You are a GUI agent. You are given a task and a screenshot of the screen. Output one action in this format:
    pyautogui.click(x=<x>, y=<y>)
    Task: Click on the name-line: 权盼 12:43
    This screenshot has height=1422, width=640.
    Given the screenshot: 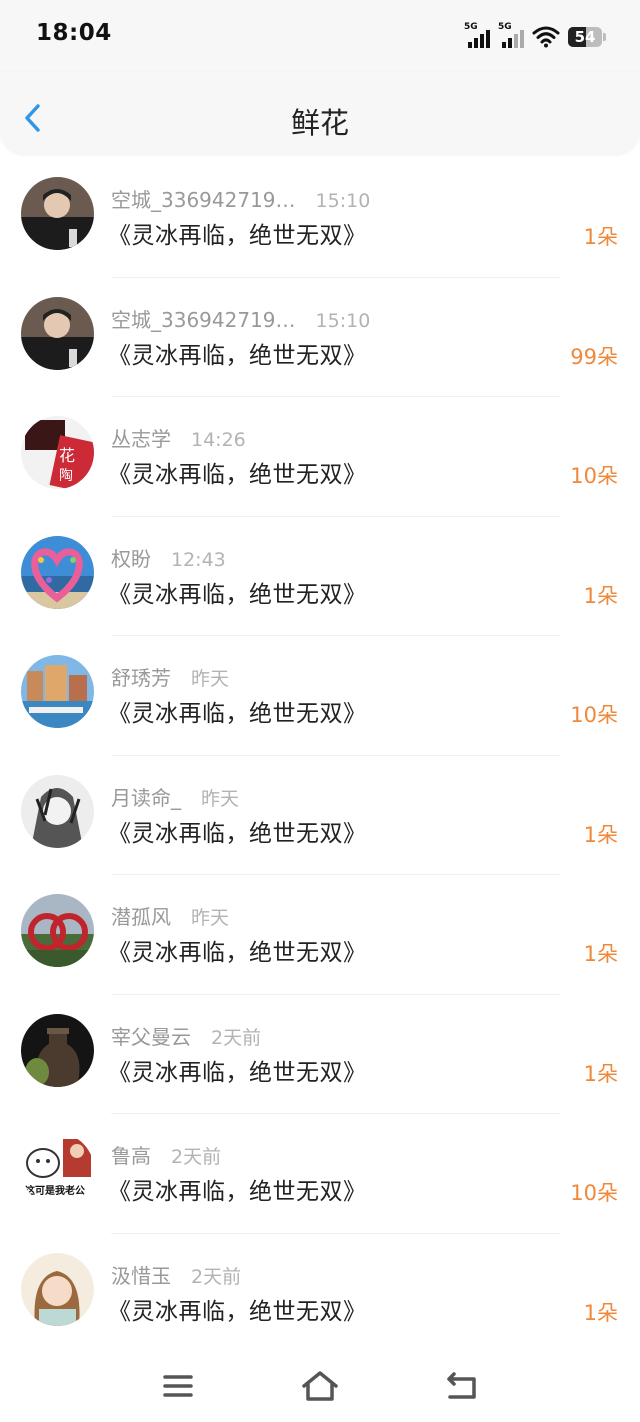 What is the action you would take?
    pyautogui.click(x=168, y=557)
    